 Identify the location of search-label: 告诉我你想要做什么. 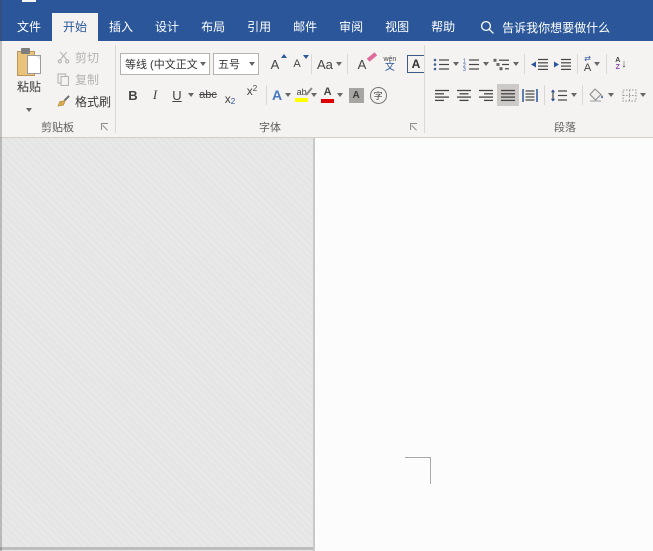
(556, 27).